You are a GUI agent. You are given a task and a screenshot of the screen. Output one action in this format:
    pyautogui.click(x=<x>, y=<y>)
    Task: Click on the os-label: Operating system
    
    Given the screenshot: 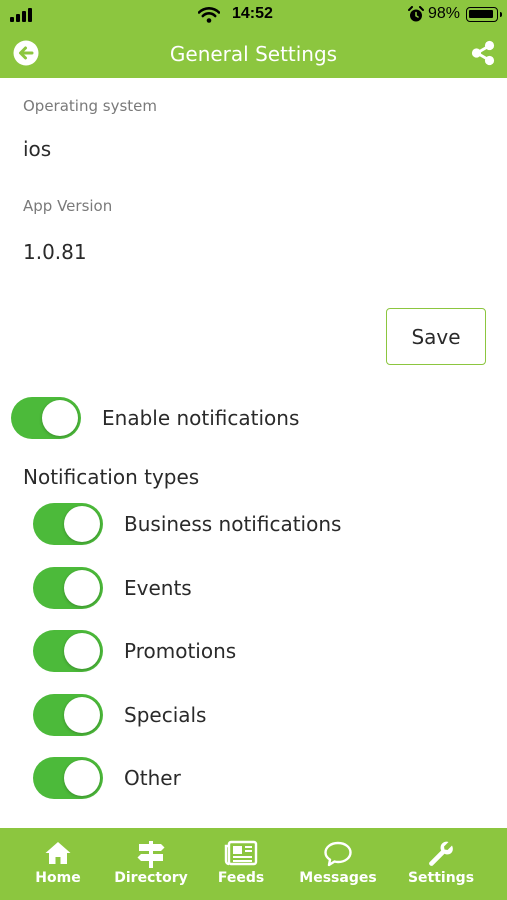 What is the action you would take?
    pyautogui.click(x=90, y=106)
    